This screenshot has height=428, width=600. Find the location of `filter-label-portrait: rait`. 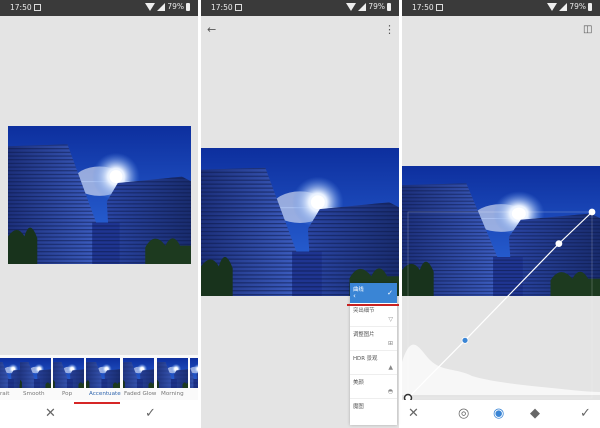

filter-label-portrait: rait is located at coordinates (4, 394).